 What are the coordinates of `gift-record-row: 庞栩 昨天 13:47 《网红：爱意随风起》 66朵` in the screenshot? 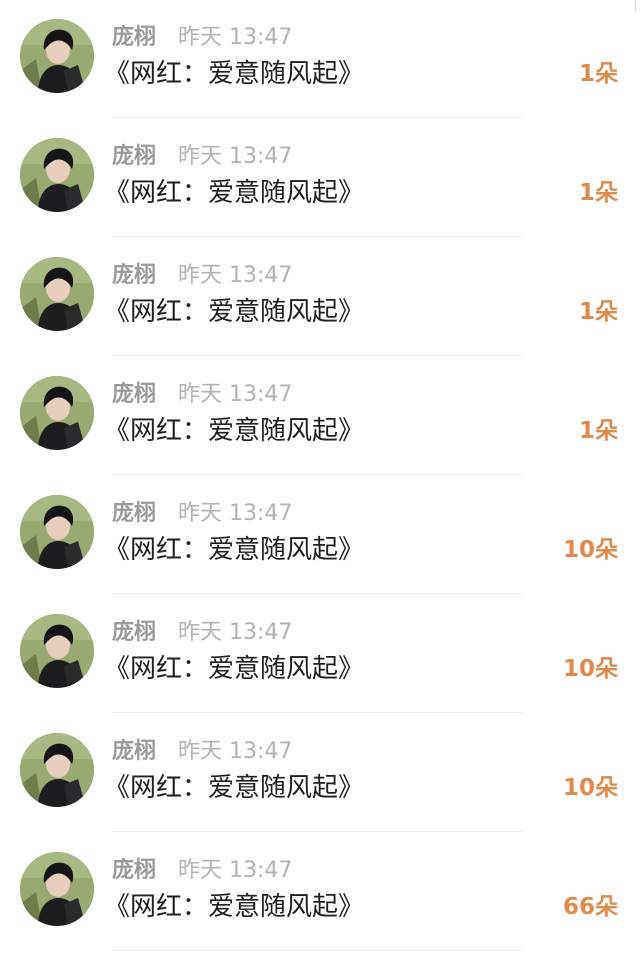 It's located at (320, 892).